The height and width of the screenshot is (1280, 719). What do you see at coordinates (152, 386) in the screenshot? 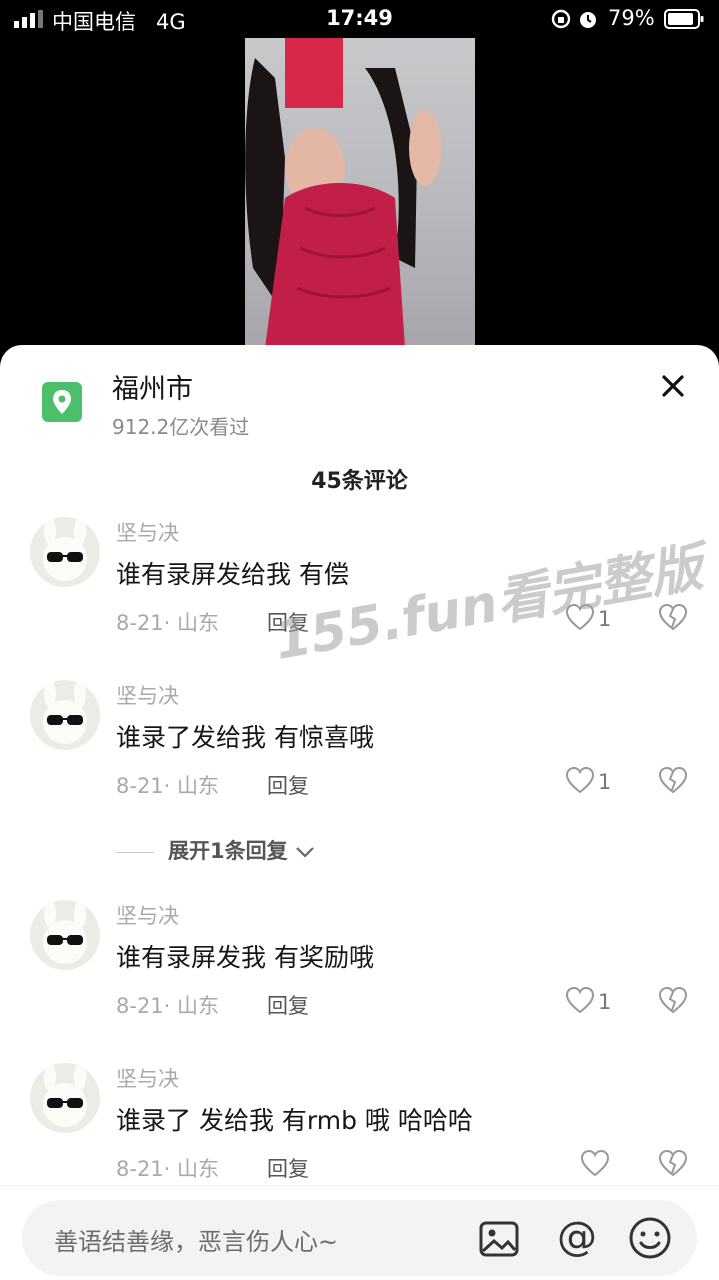
I see `location-title: 福州市` at bounding box center [152, 386].